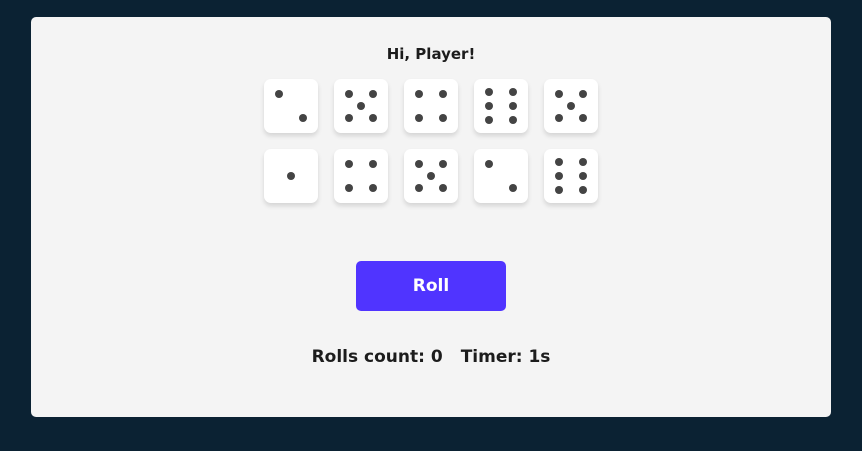  What do you see at coordinates (371, 357) in the screenshot?
I see `rolls-count-label: Rolls count:` at bounding box center [371, 357].